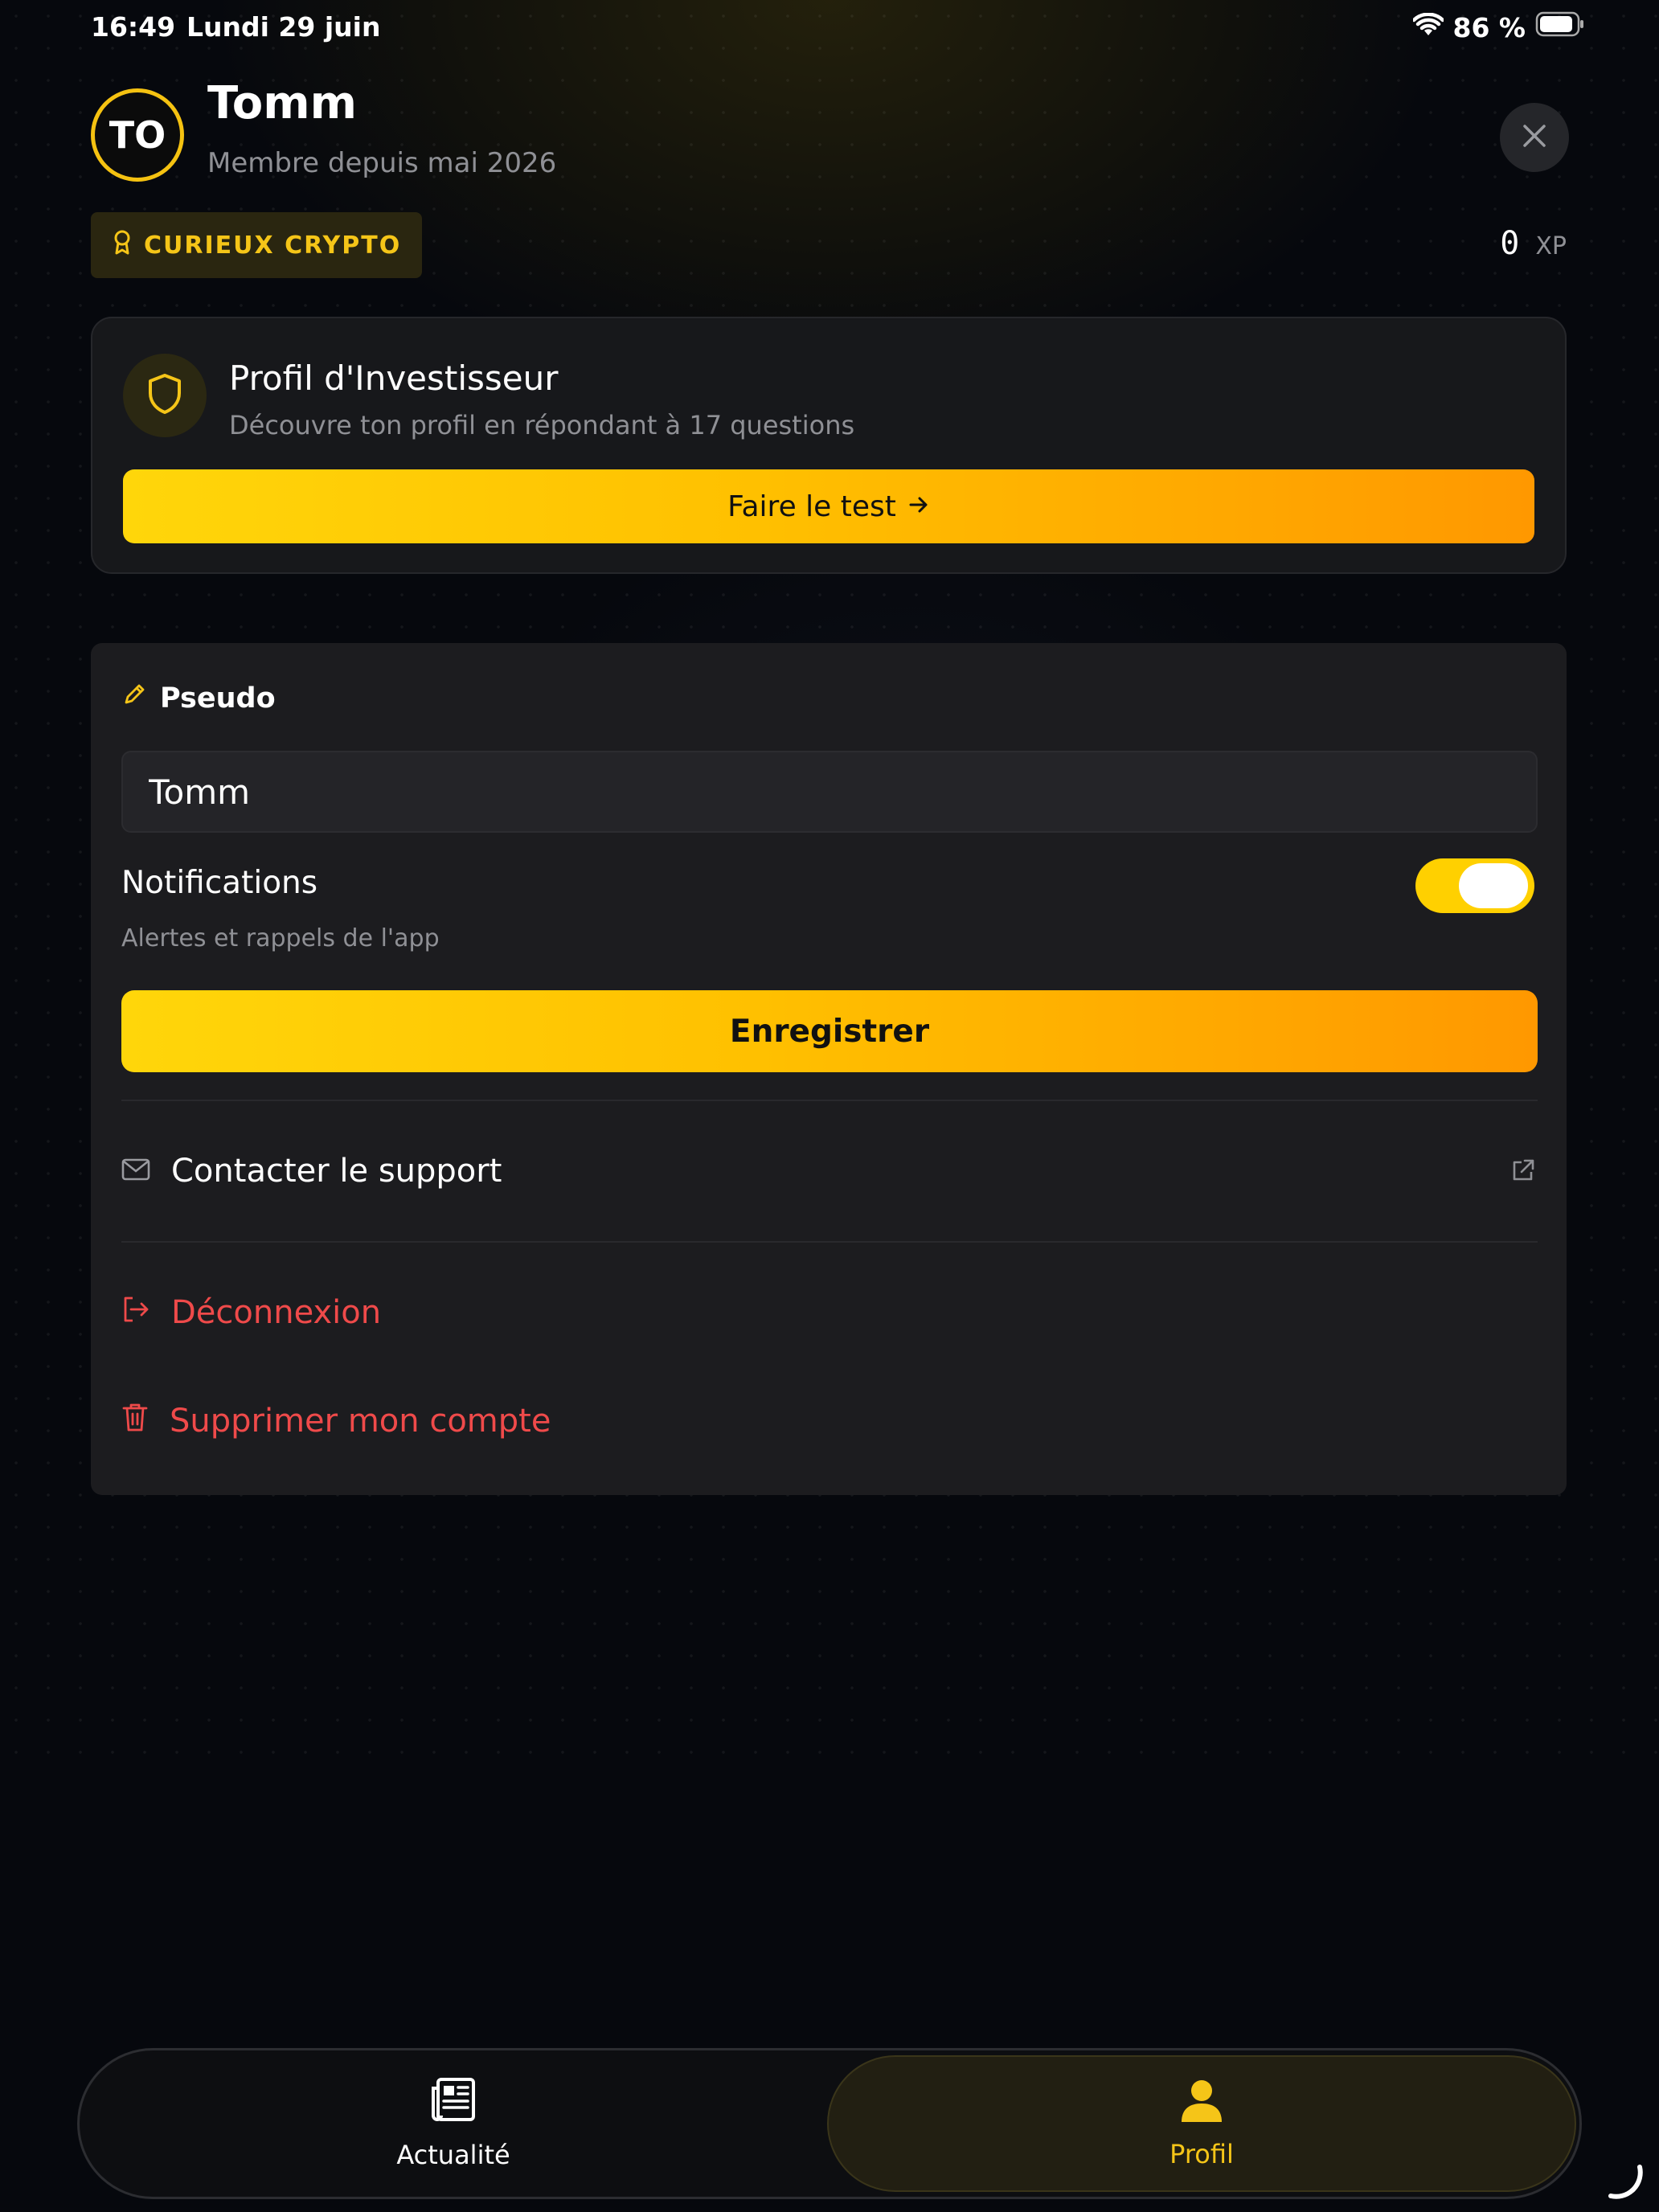 The height and width of the screenshot is (2212, 1659). Describe the element at coordinates (1201, 2154) in the screenshot. I see `nav-label-profile: Profil` at that location.